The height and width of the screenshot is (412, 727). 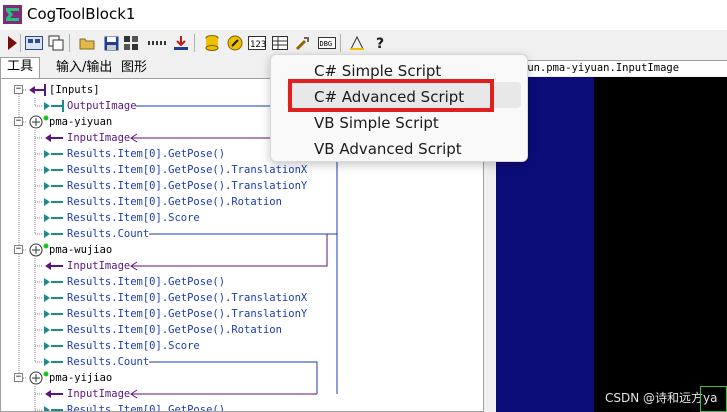 I want to click on tab-graphics: 图形, so click(x=134, y=68).